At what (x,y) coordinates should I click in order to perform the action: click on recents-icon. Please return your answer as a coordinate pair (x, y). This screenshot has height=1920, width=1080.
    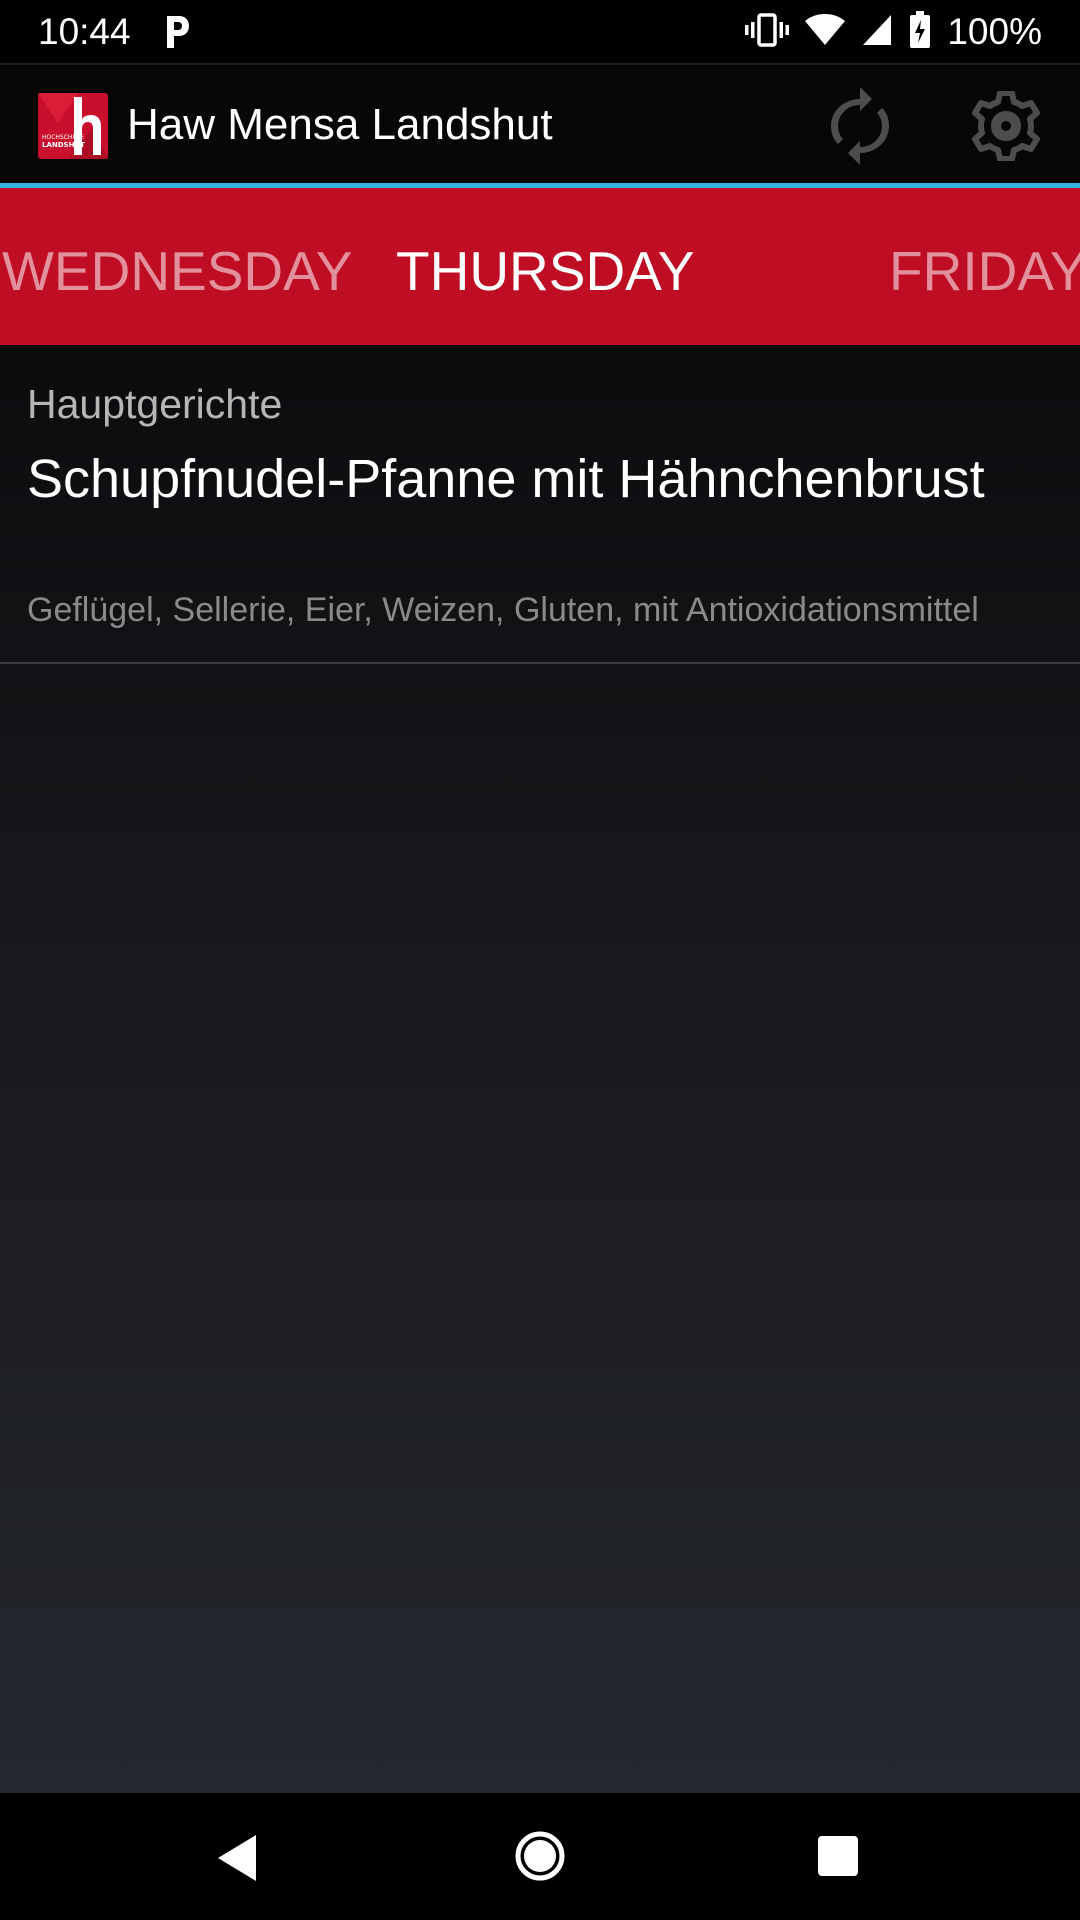
    Looking at the image, I should click on (838, 1856).